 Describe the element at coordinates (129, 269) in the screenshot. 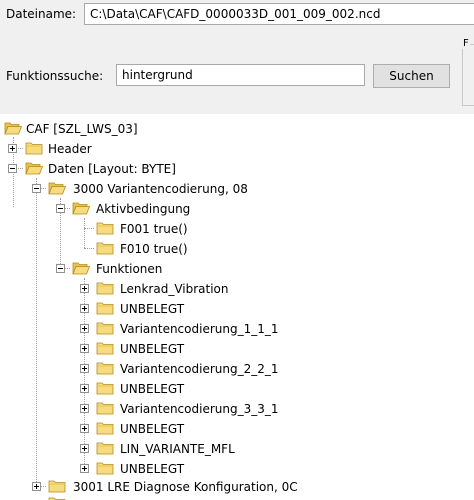

I see `tree-node-label: Funktionen` at that location.